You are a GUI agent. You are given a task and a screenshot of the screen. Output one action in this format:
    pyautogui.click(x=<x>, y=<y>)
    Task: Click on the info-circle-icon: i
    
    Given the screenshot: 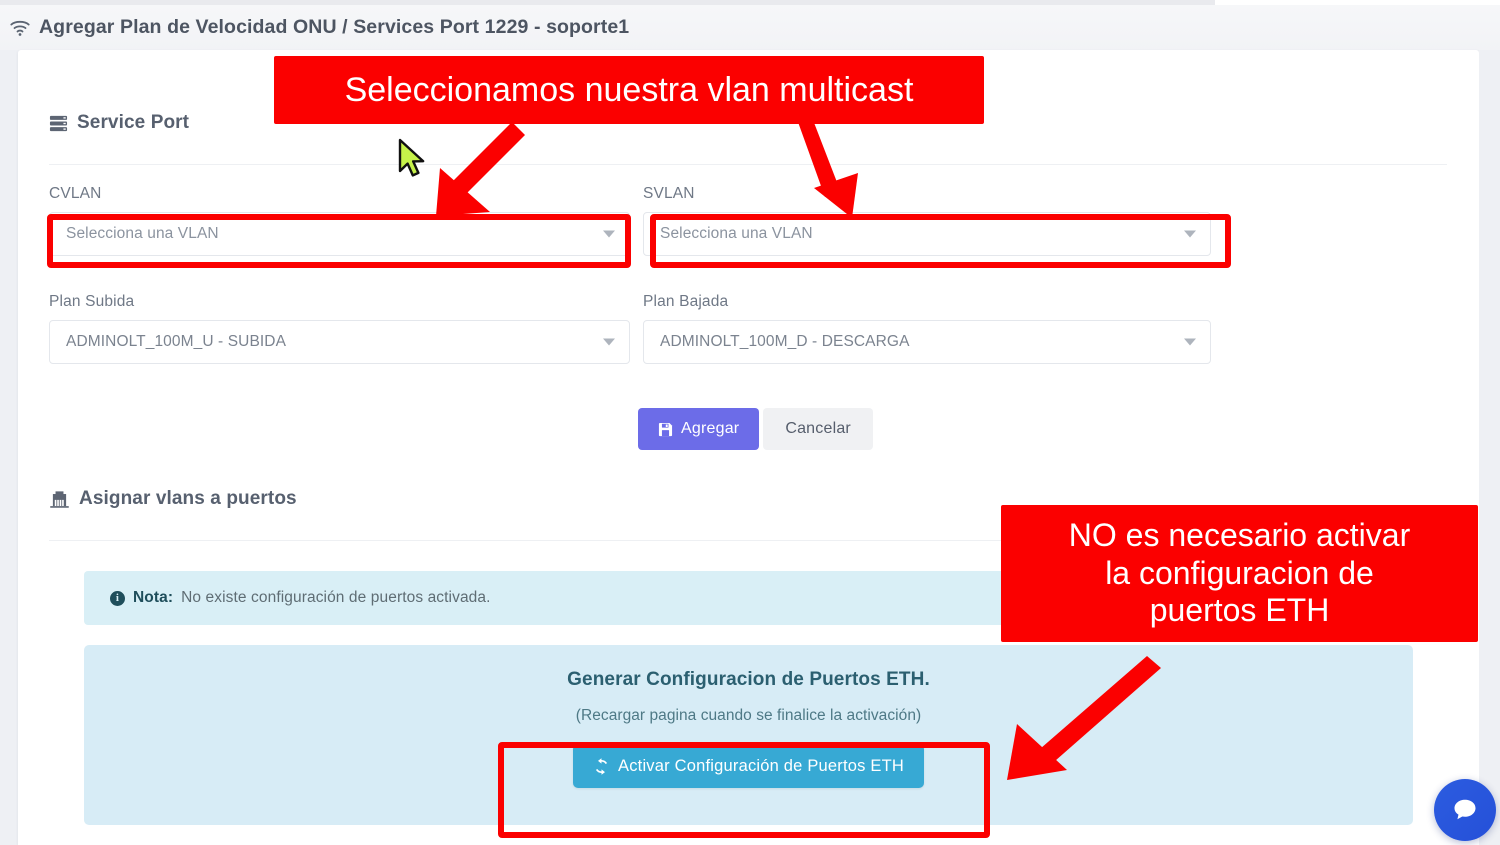 What is the action you would take?
    pyautogui.click(x=117, y=598)
    